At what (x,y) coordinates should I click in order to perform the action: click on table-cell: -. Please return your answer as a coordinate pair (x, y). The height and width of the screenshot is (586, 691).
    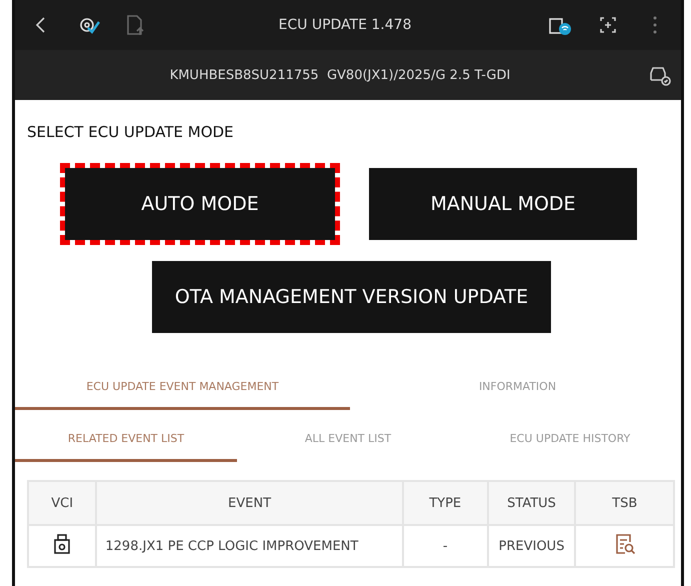
    Looking at the image, I should click on (445, 546).